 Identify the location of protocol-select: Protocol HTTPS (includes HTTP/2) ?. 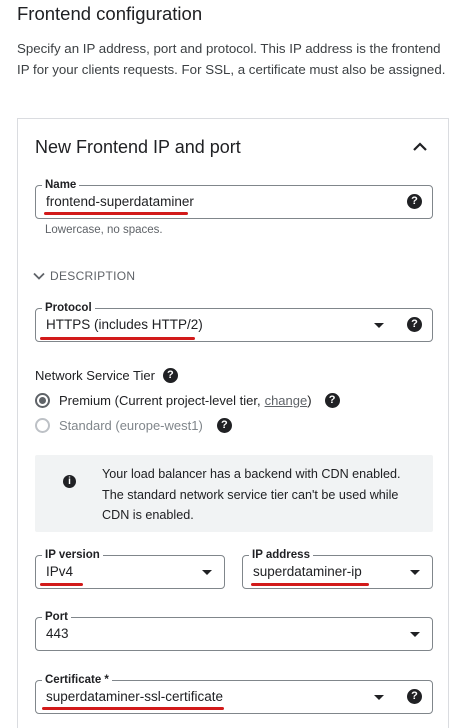
(234, 321).